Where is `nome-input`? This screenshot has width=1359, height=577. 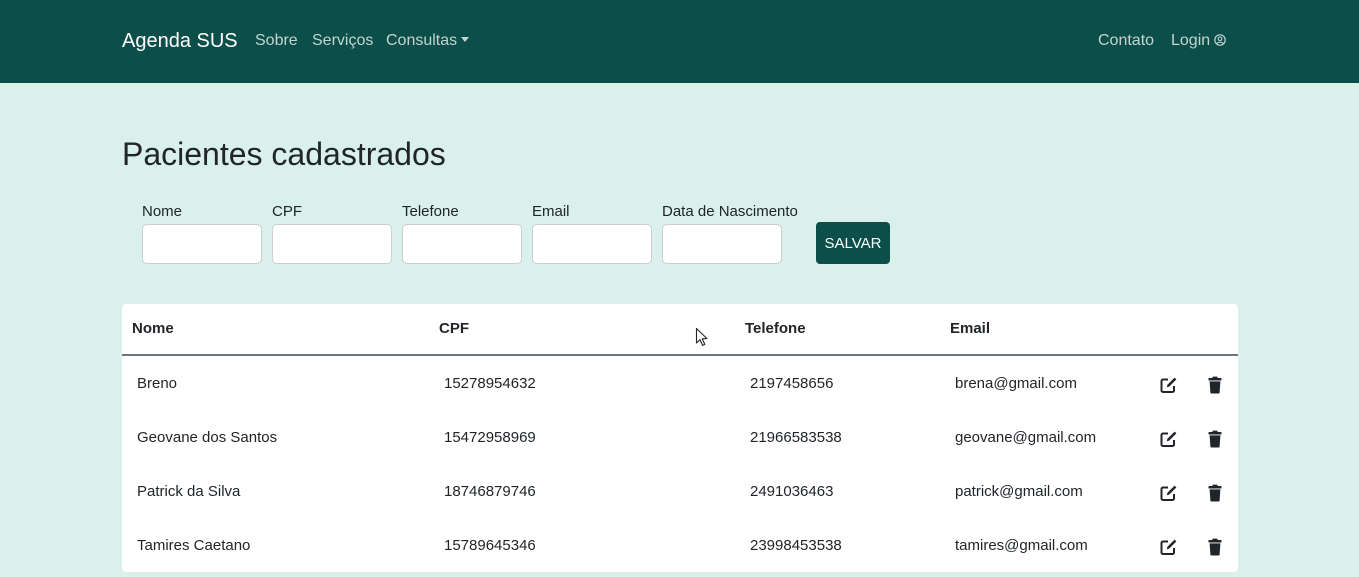
nome-input is located at coordinates (202, 244).